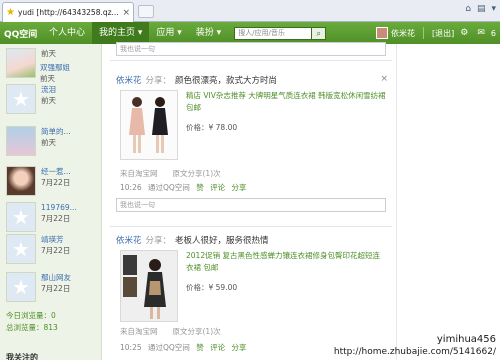 This screenshot has width=500, height=360. Describe the element at coordinates (146, 11) in the screenshot. I see `new-tab-button` at that location.